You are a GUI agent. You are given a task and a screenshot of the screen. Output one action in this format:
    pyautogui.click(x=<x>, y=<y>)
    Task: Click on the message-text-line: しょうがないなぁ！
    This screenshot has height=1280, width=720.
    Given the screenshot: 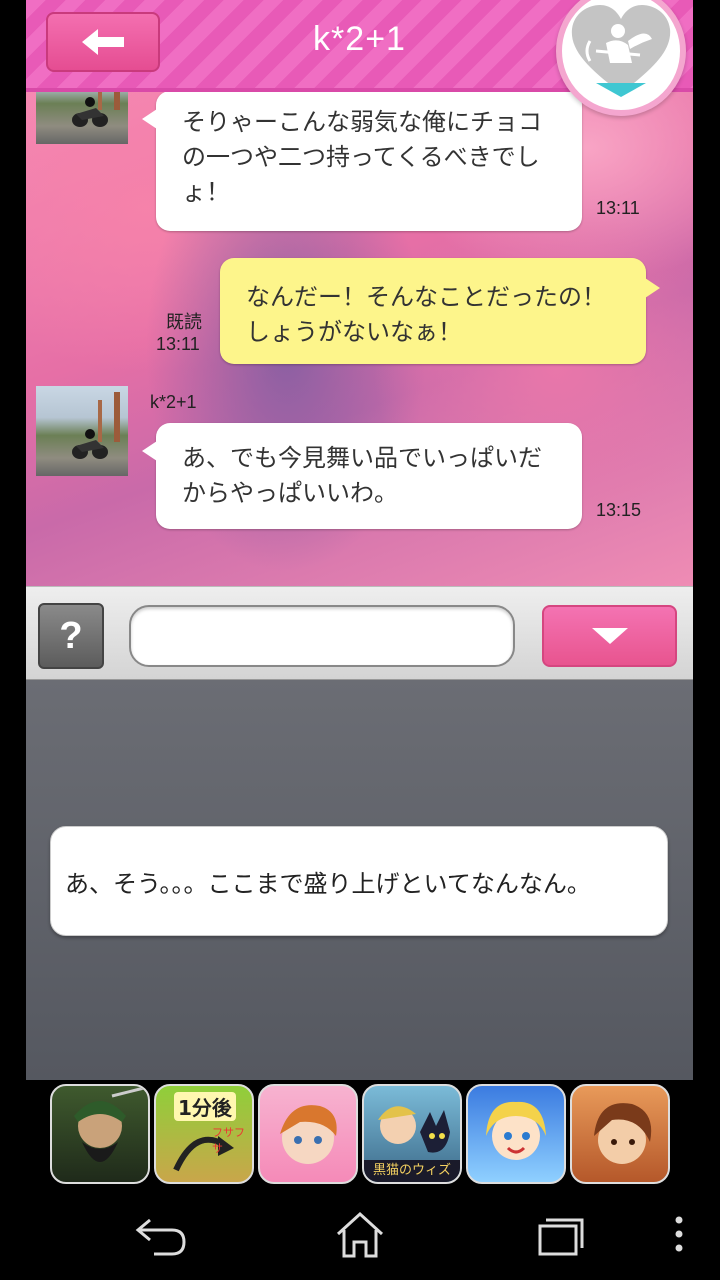 What is the action you would take?
    pyautogui.click(x=354, y=332)
    